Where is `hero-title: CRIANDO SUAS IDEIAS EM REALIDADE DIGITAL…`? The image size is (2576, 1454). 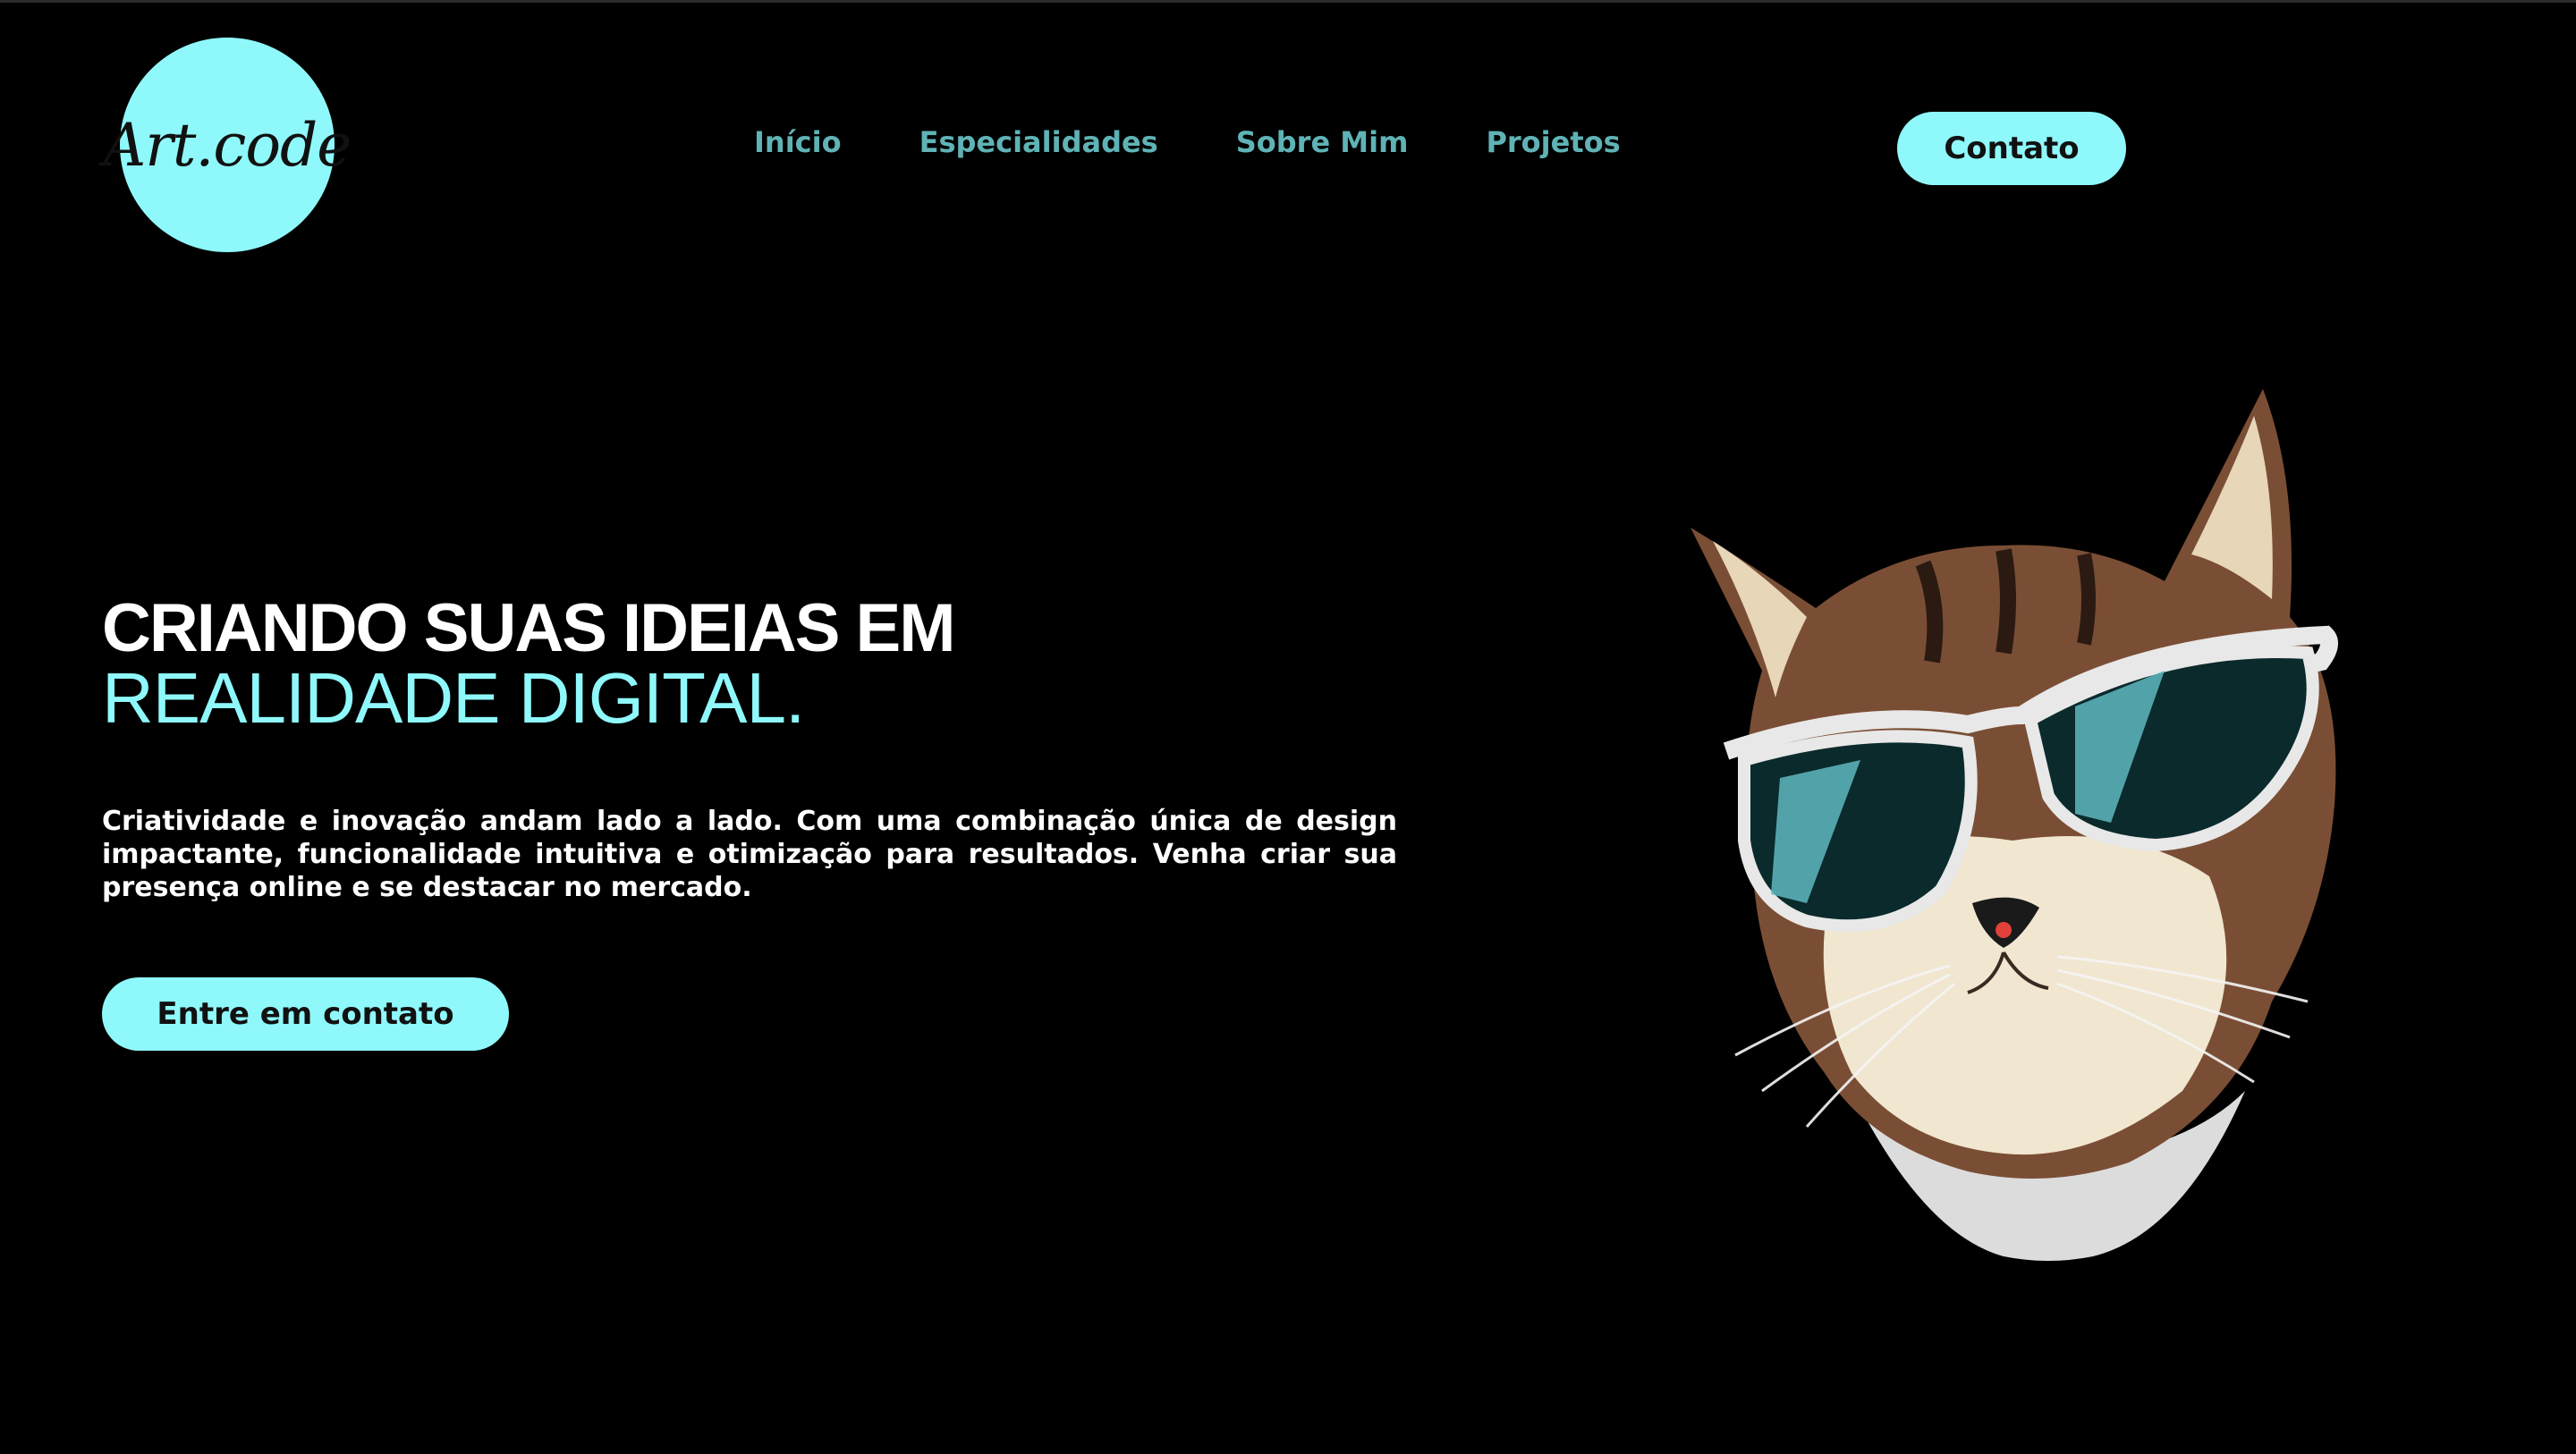
hero-title: CRIANDO SUAS IDEIAS EM REALIDADE DIGITAL… is located at coordinates (529, 664).